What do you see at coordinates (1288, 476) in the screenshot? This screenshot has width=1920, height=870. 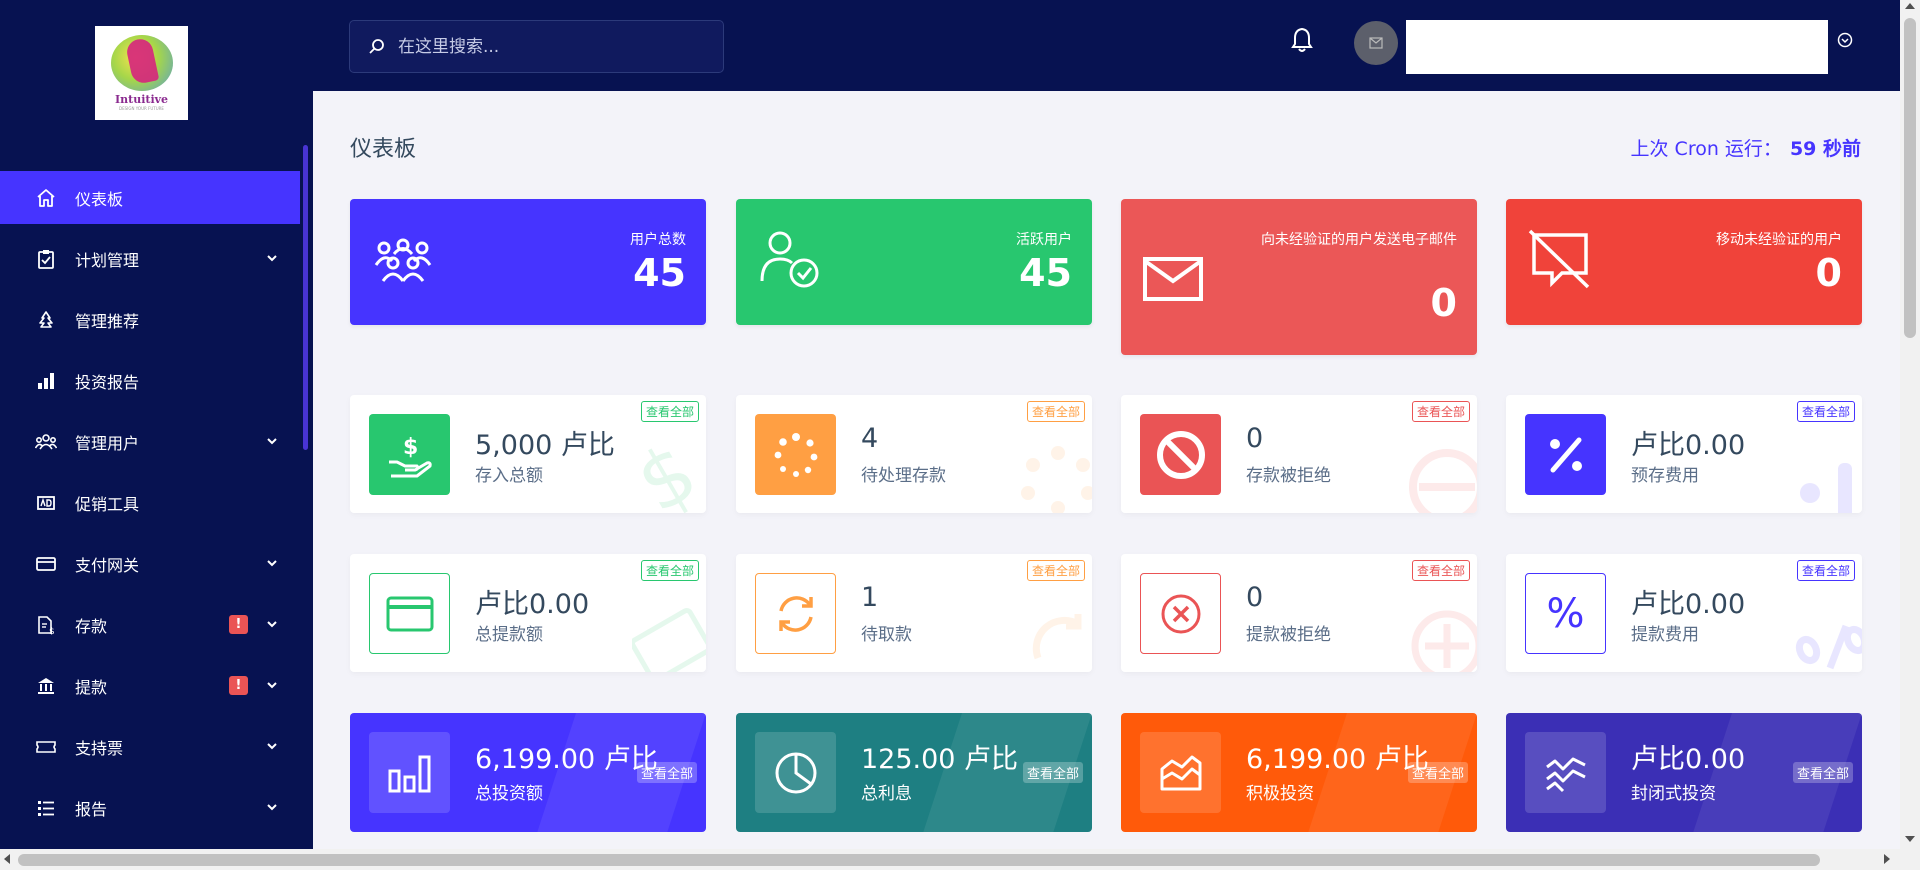 I see `widget-label: 存款被拒绝` at bounding box center [1288, 476].